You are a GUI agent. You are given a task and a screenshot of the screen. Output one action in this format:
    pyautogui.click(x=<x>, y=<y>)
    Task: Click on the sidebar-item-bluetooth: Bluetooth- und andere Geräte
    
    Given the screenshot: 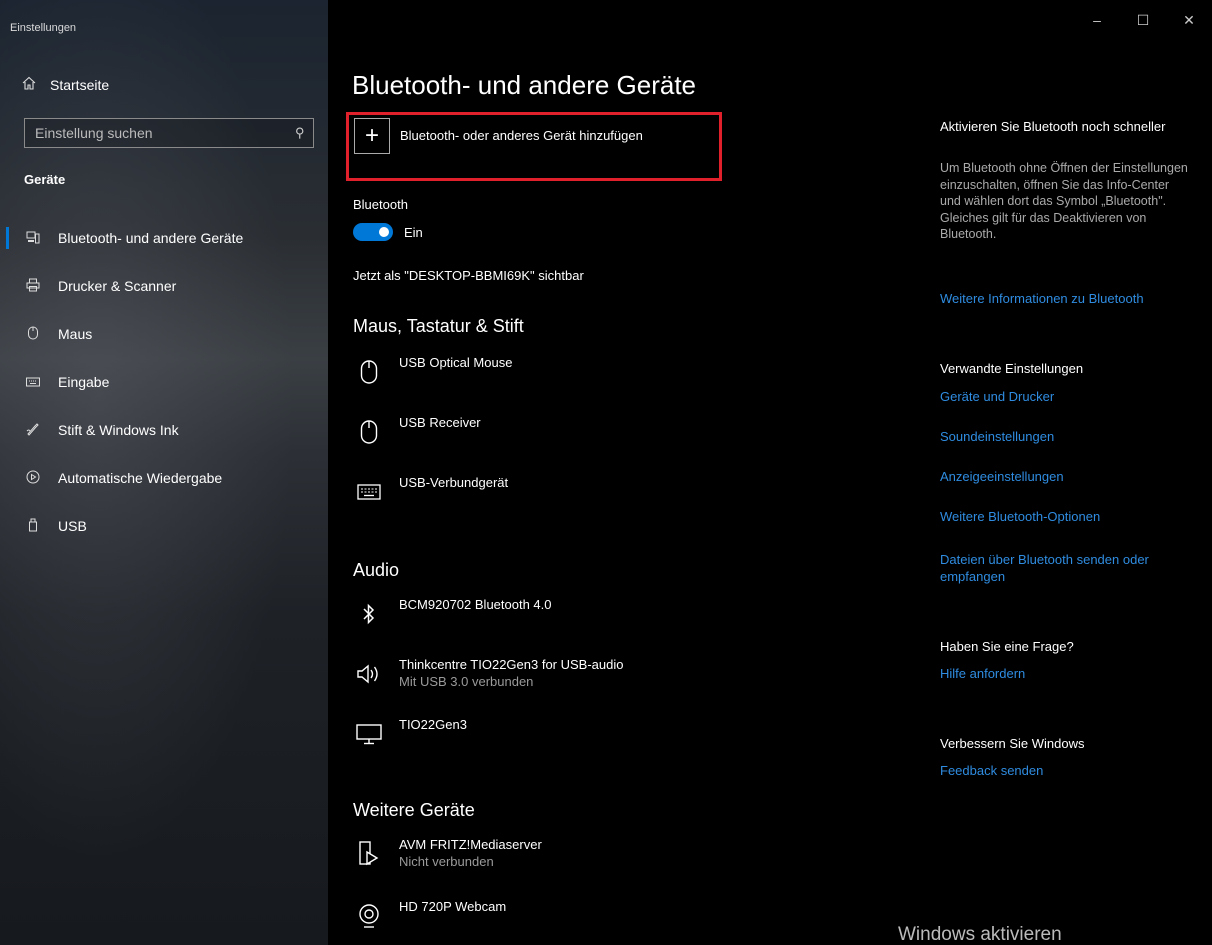 What is the action you would take?
    pyautogui.click(x=164, y=238)
    